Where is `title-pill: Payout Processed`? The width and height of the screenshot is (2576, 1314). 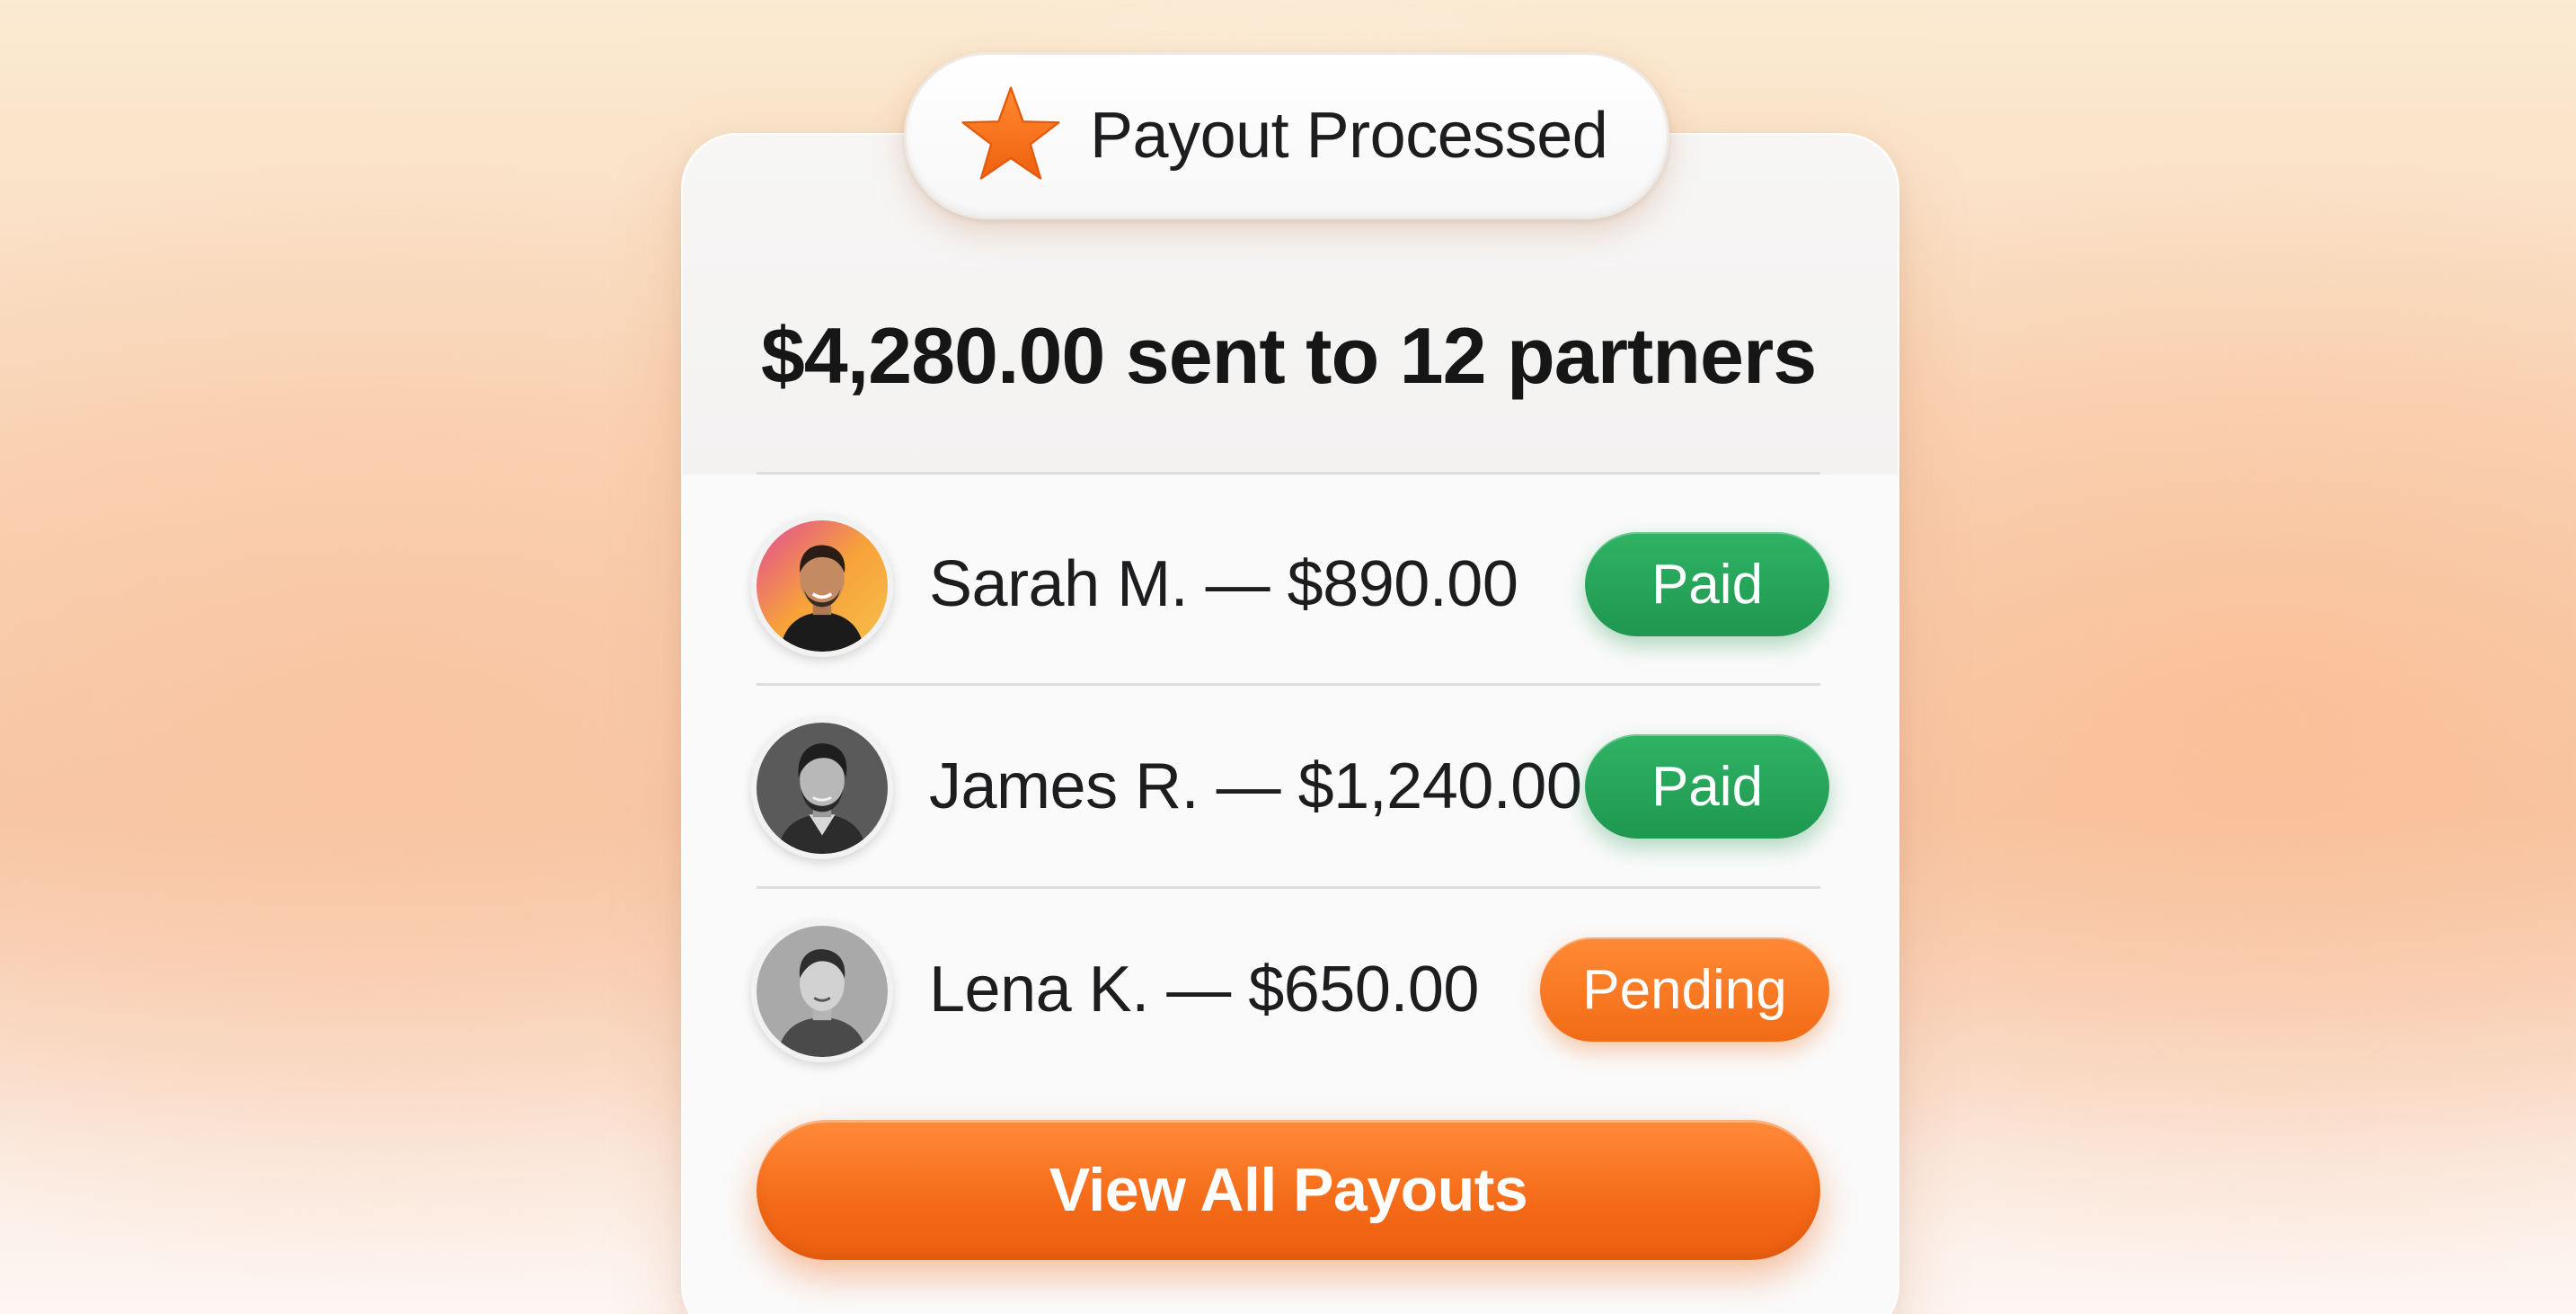
title-pill: Payout Processed is located at coordinates (1286, 136).